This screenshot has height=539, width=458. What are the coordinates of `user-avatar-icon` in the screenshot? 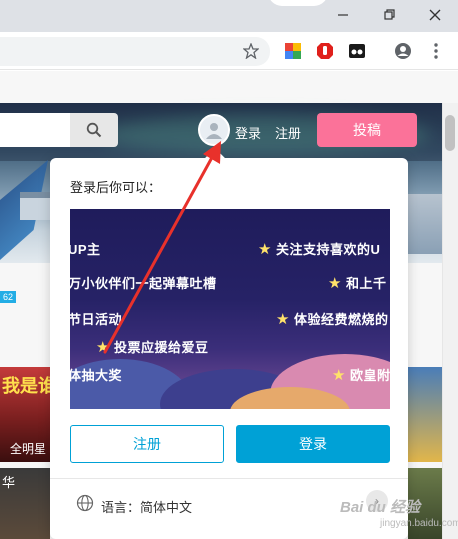 It's located at (214, 131).